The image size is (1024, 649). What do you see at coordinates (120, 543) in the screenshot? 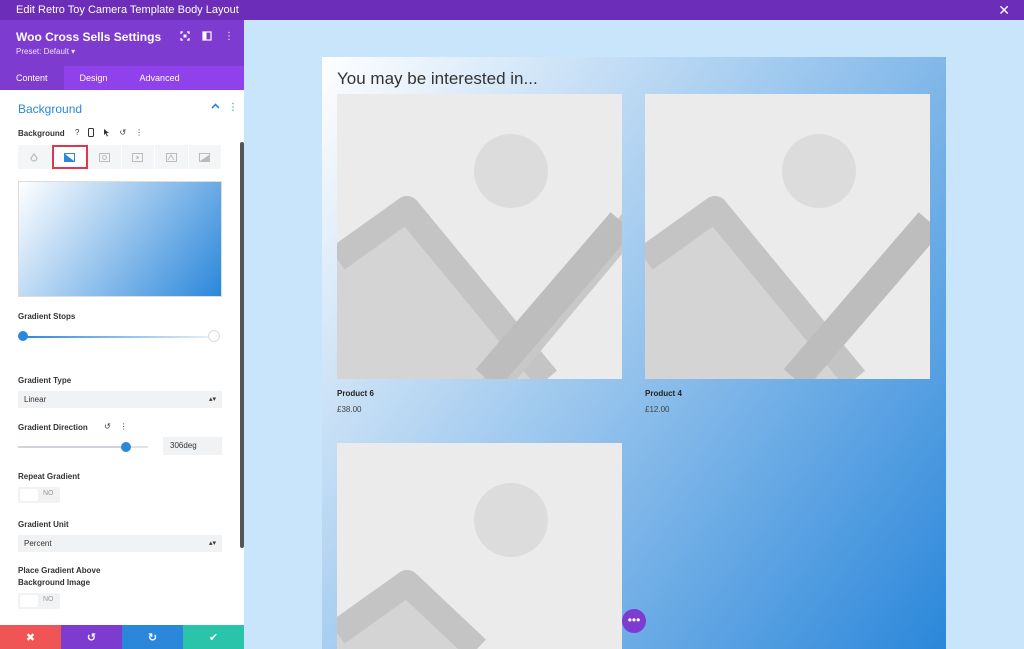
I see `gradient-unit-select: Percent ▴▾` at bounding box center [120, 543].